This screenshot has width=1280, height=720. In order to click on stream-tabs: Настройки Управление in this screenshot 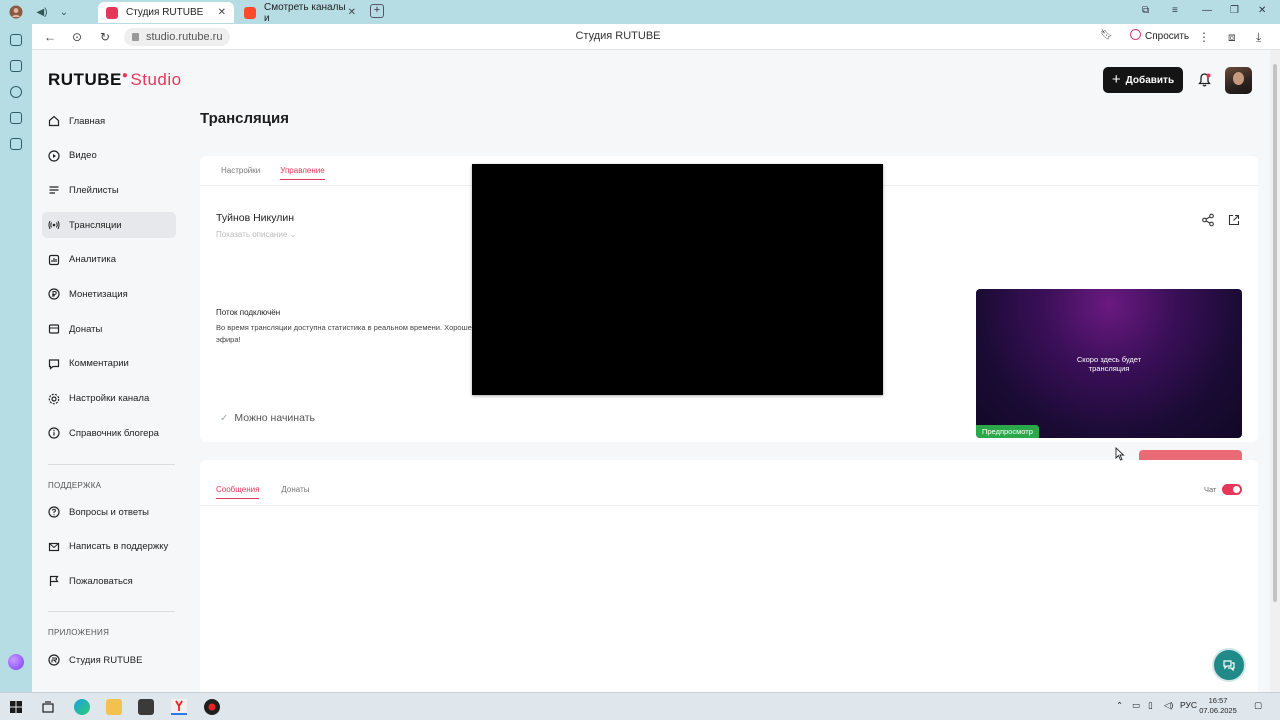, I will do `click(273, 173)`.